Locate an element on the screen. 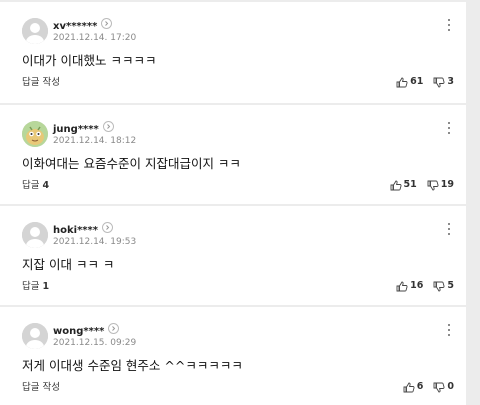 Image resolution: width=480 pixels, height=405 pixels. dislike-button: 0 is located at coordinates (443, 387).